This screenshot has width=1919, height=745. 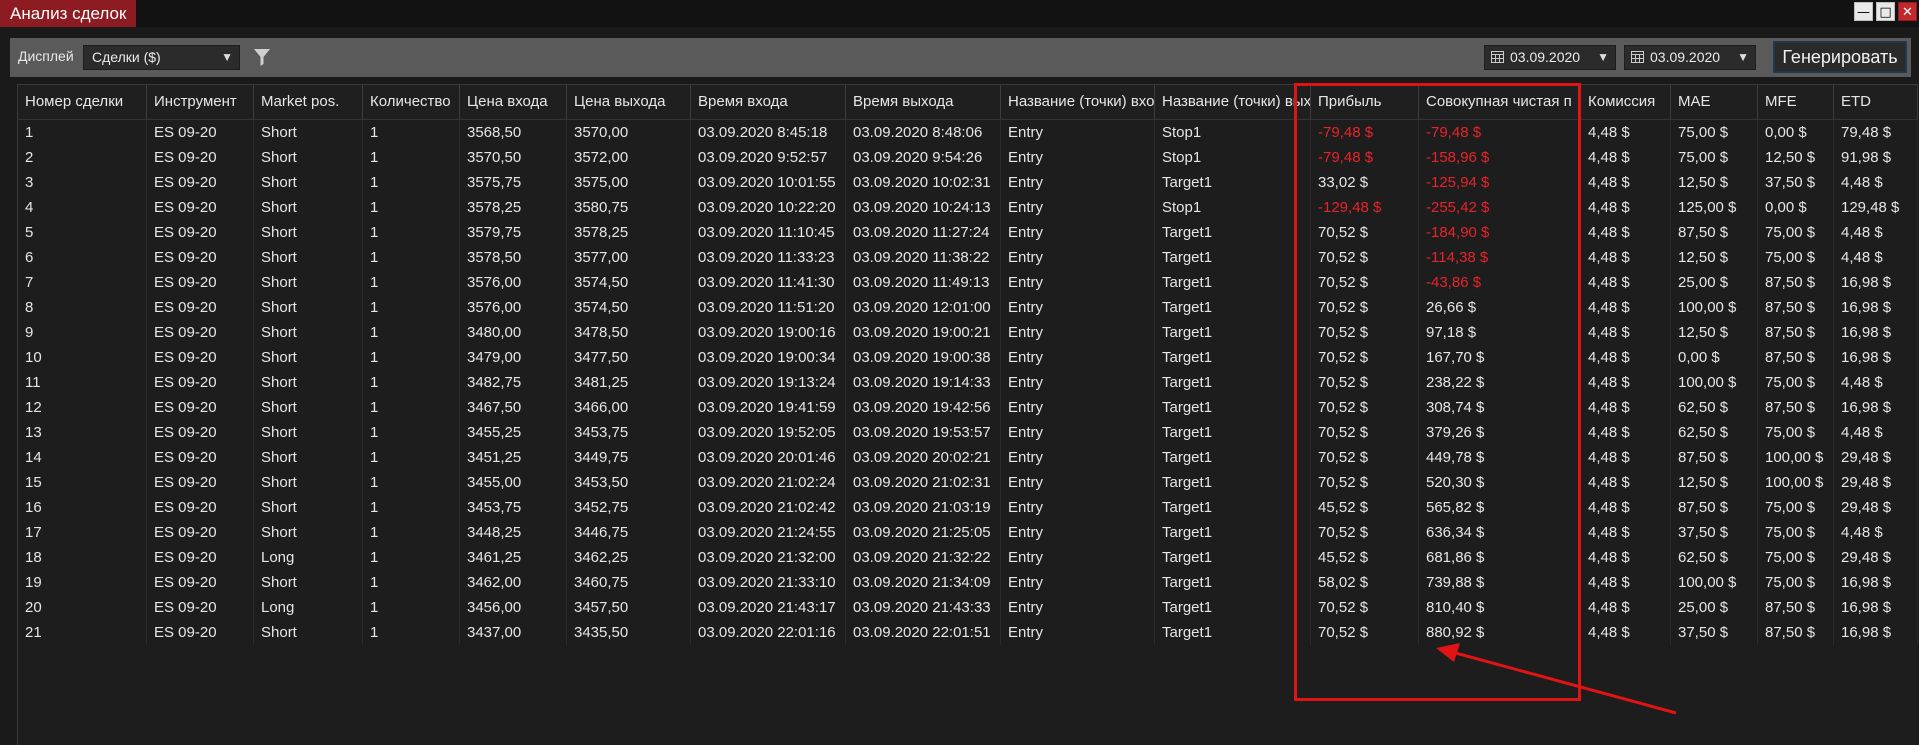 I want to click on table-cell: 15, so click(x=82, y=482).